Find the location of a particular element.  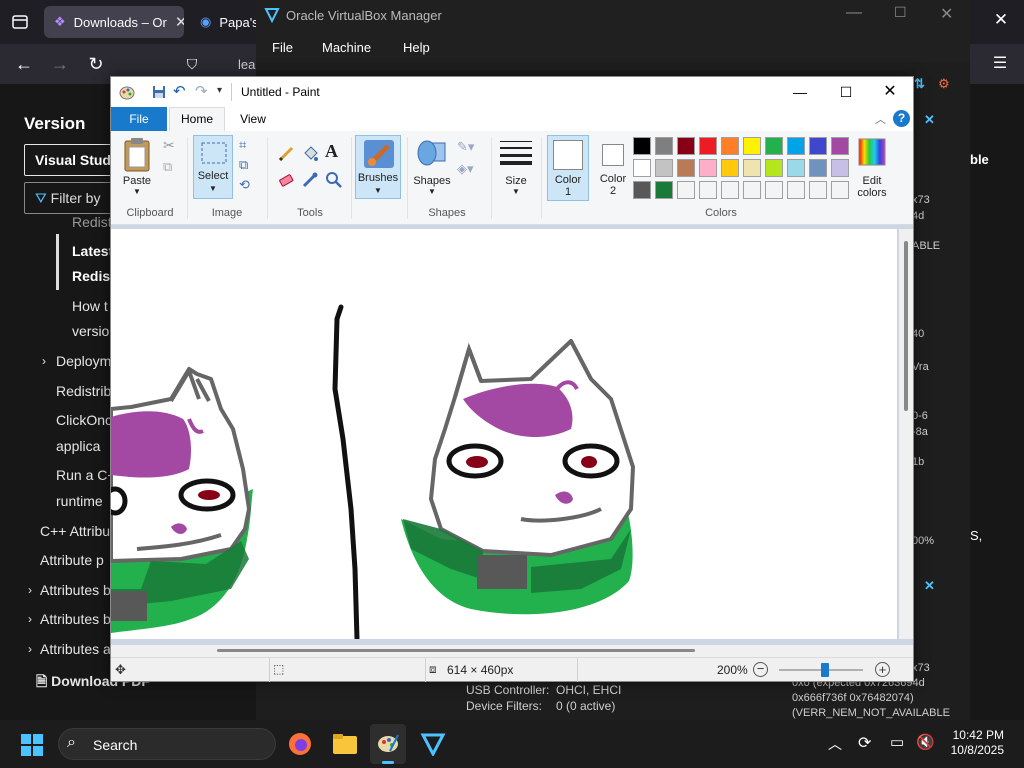

clipboard-icon is located at coordinates (137, 155).